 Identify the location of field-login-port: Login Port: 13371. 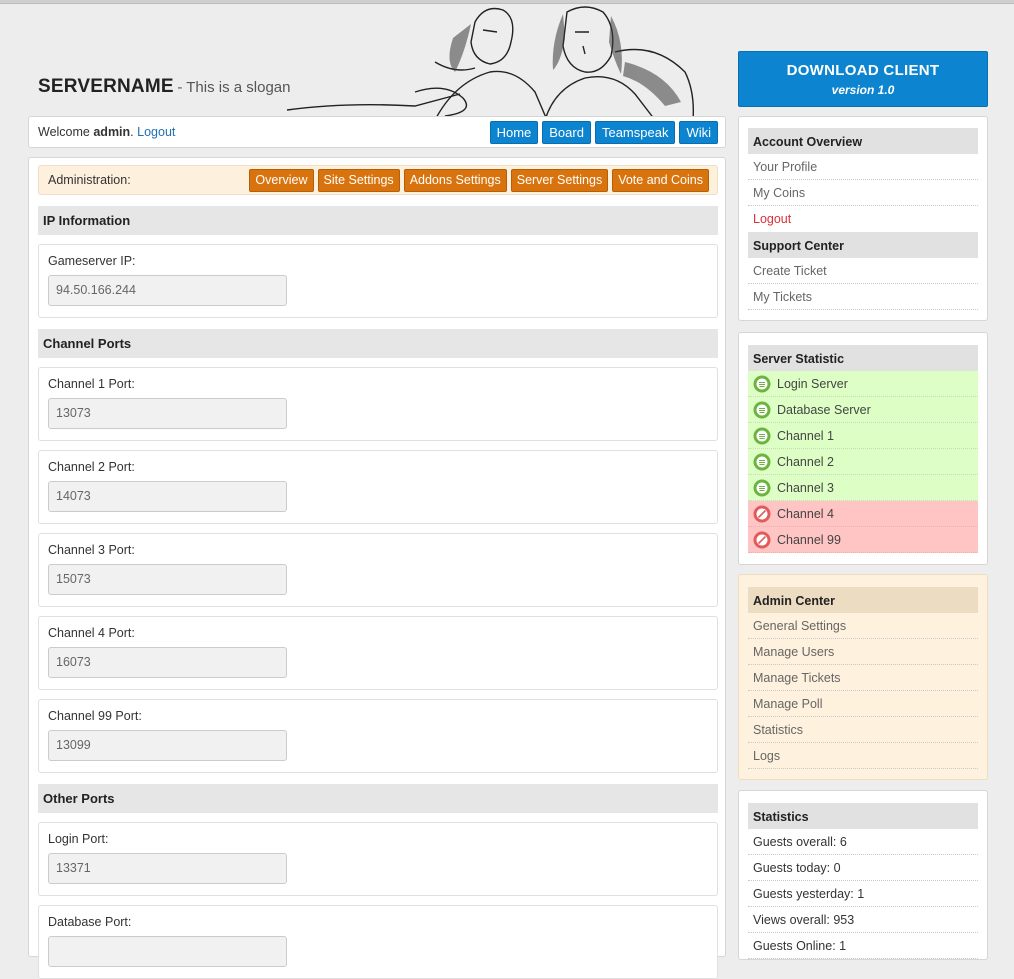
(378, 859).